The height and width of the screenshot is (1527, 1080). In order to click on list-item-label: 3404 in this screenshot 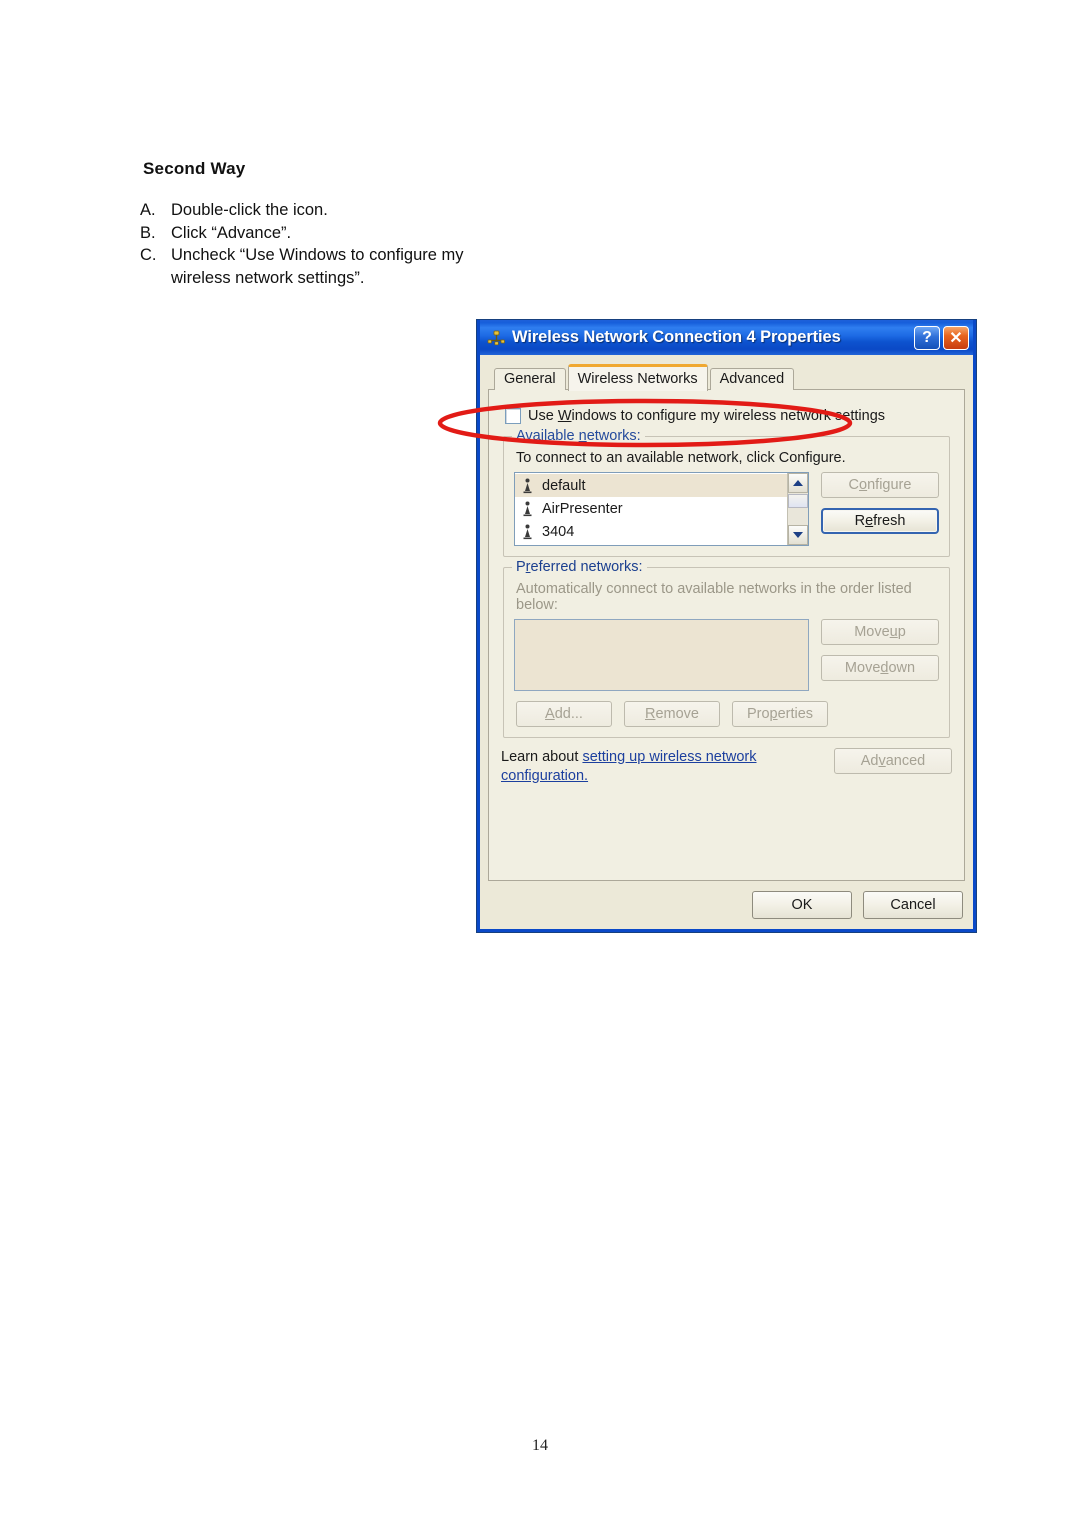, I will do `click(558, 531)`.